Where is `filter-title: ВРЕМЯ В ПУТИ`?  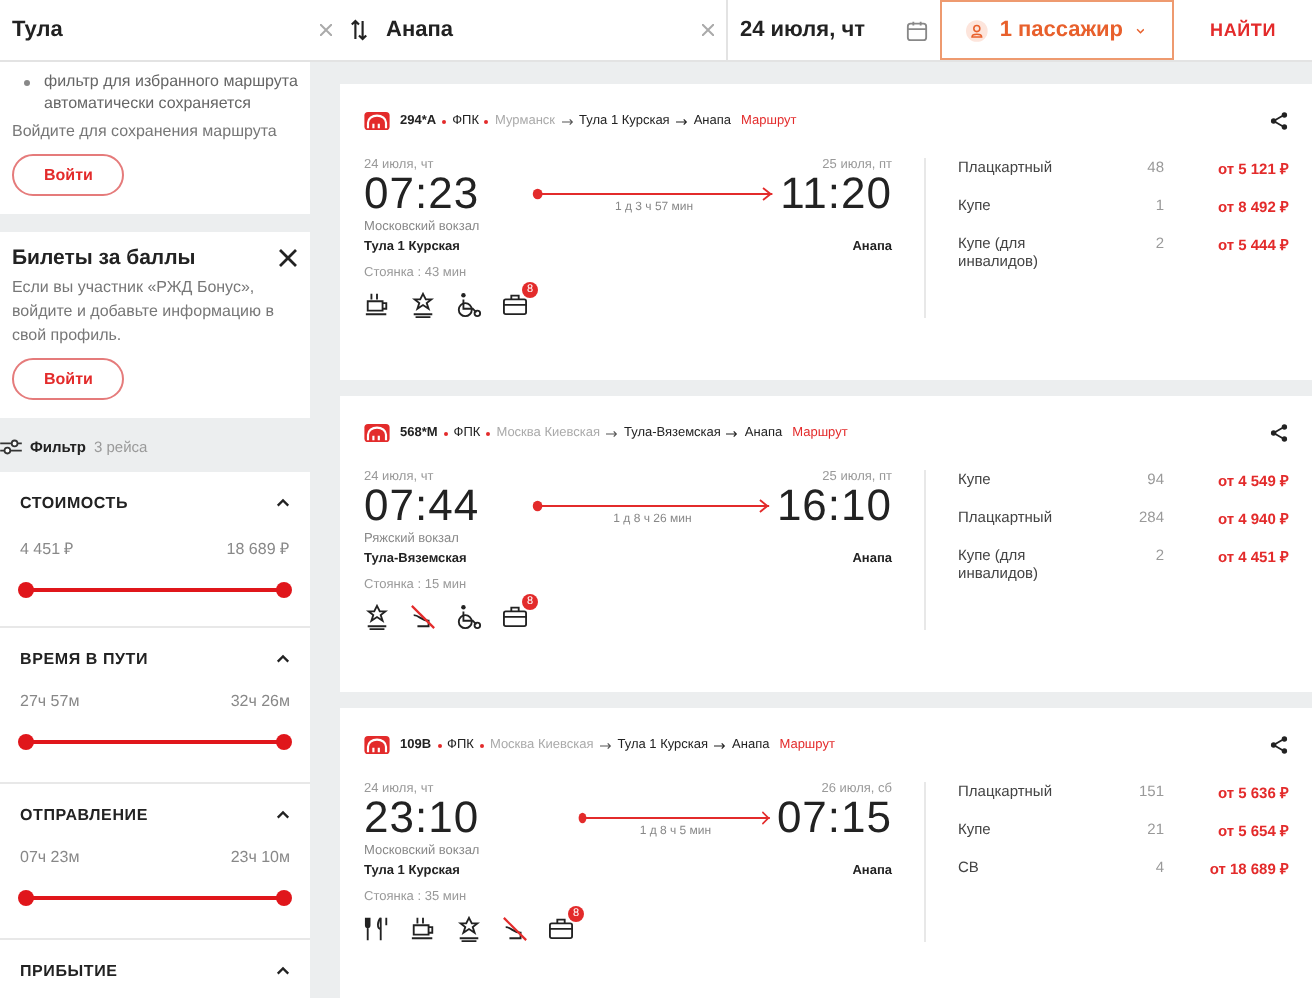 filter-title: ВРЕМЯ В ПУТИ is located at coordinates (84, 659).